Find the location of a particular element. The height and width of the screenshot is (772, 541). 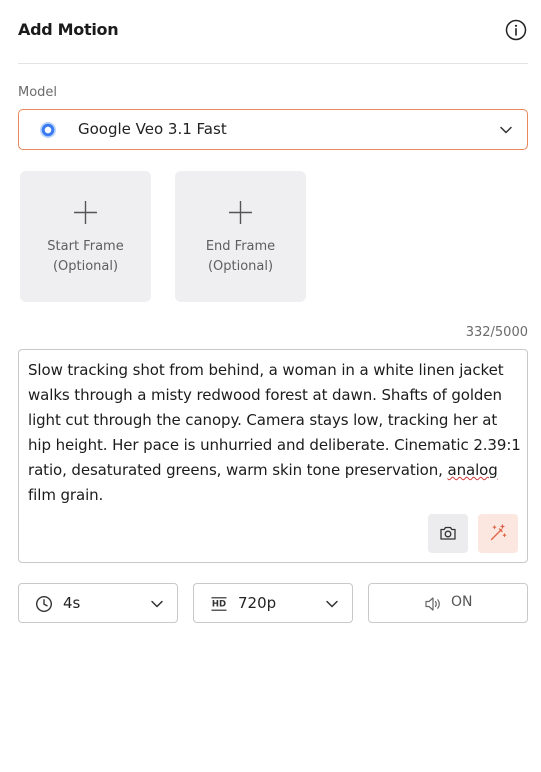

prompt-text-end: film grain. is located at coordinates (66, 495).